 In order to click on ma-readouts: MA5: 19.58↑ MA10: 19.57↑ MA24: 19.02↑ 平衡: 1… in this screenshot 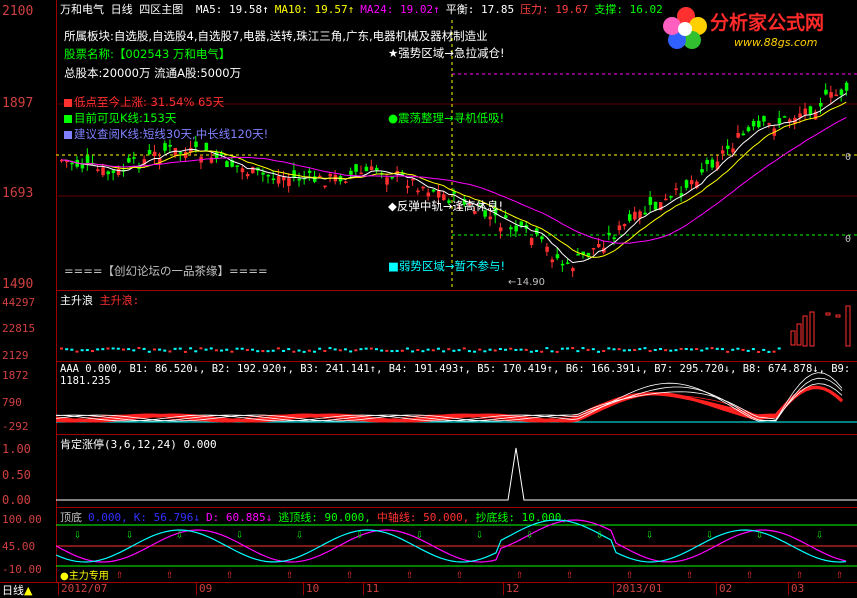, I will do `click(426, 9)`.